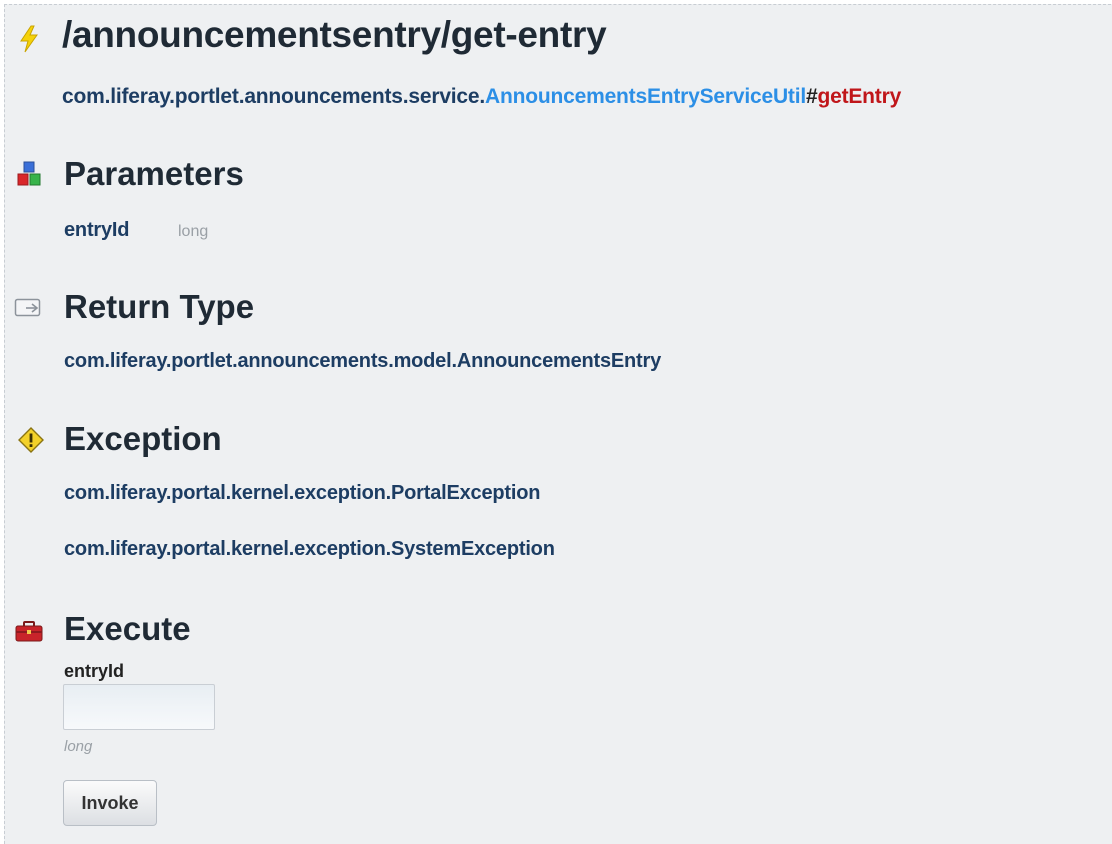  Describe the element at coordinates (31, 440) in the screenshot. I see `warning-icon` at that location.